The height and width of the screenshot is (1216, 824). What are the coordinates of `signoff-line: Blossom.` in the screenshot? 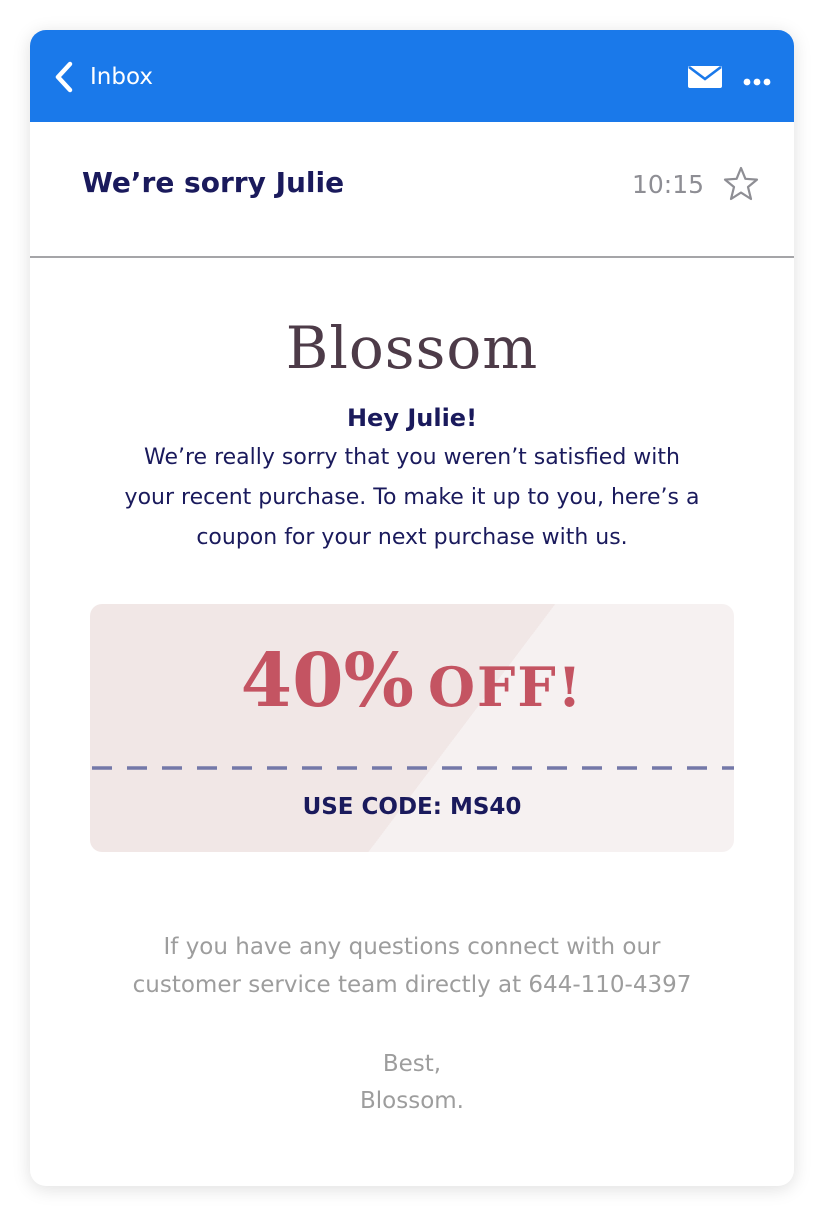 It's located at (412, 1101).